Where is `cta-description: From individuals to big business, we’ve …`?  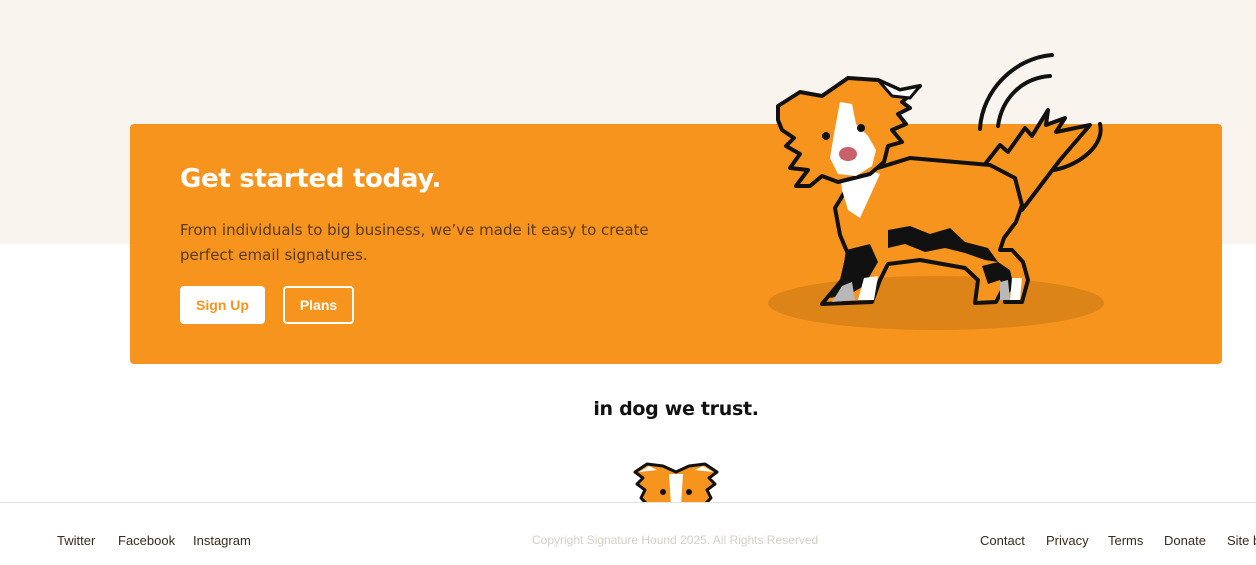 cta-description: From individuals to big business, we’ve … is located at coordinates (414, 242).